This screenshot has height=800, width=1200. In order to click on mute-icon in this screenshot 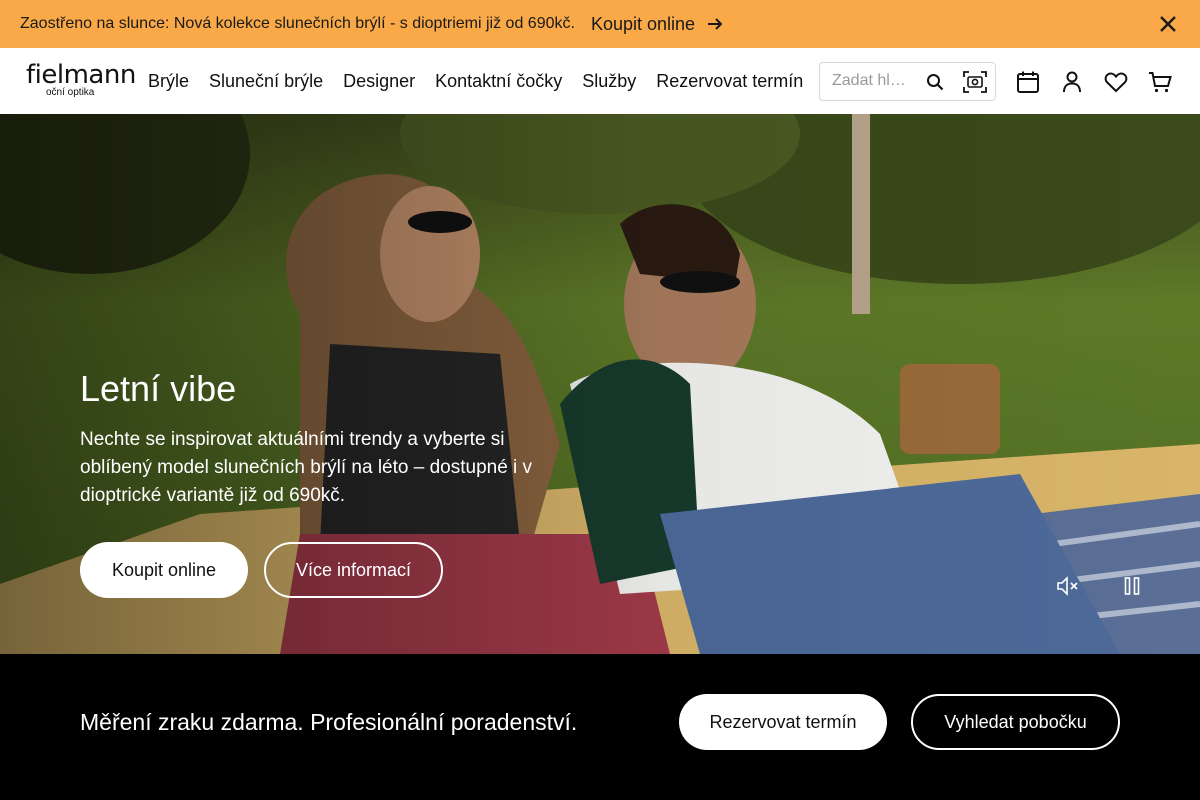, I will do `click(1068, 586)`.